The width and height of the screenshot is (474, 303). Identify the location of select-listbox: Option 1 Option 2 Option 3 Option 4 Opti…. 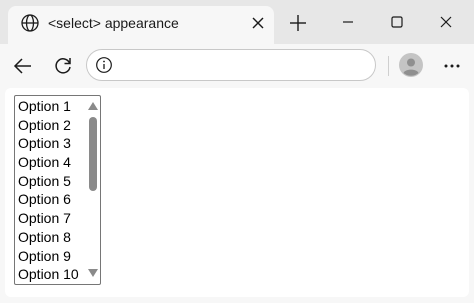
(57, 190).